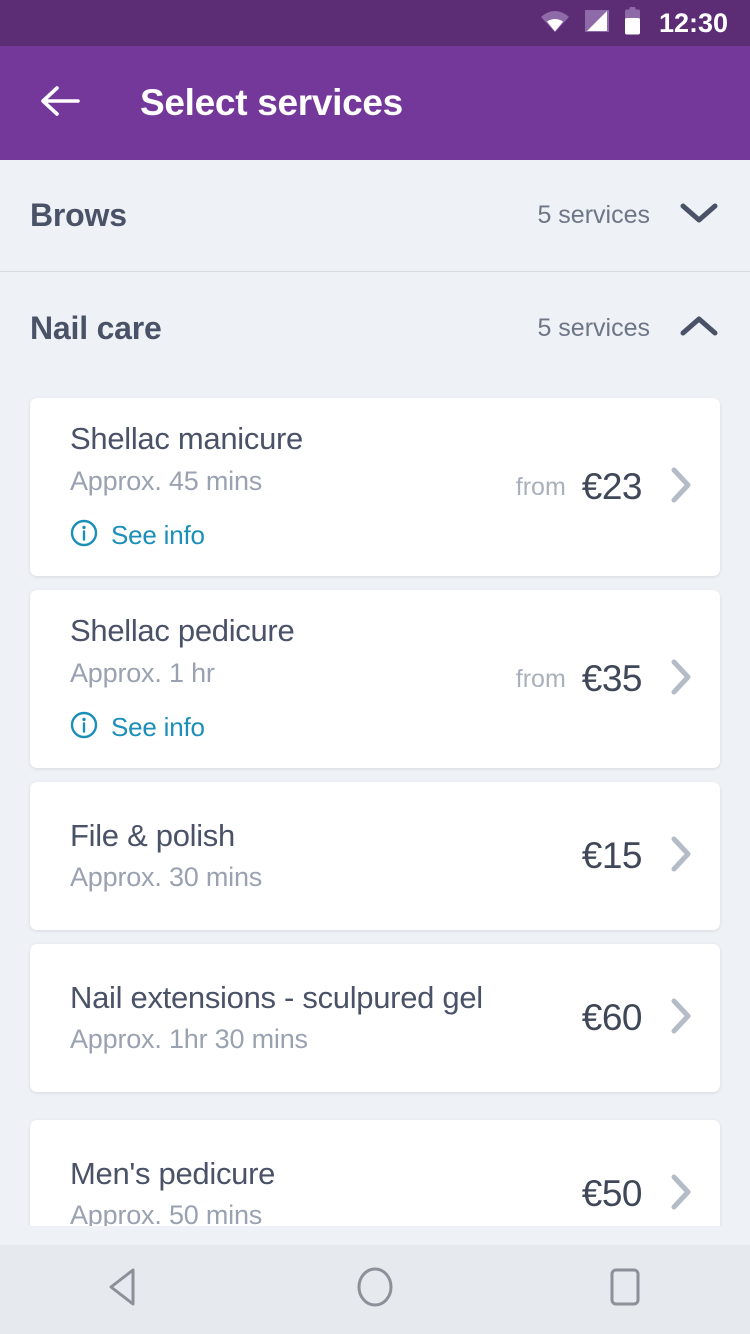 This screenshot has width=750, height=1334. What do you see at coordinates (375, 328) in the screenshot?
I see `section-header-nail-care: Nail care 5 services` at bounding box center [375, 328].